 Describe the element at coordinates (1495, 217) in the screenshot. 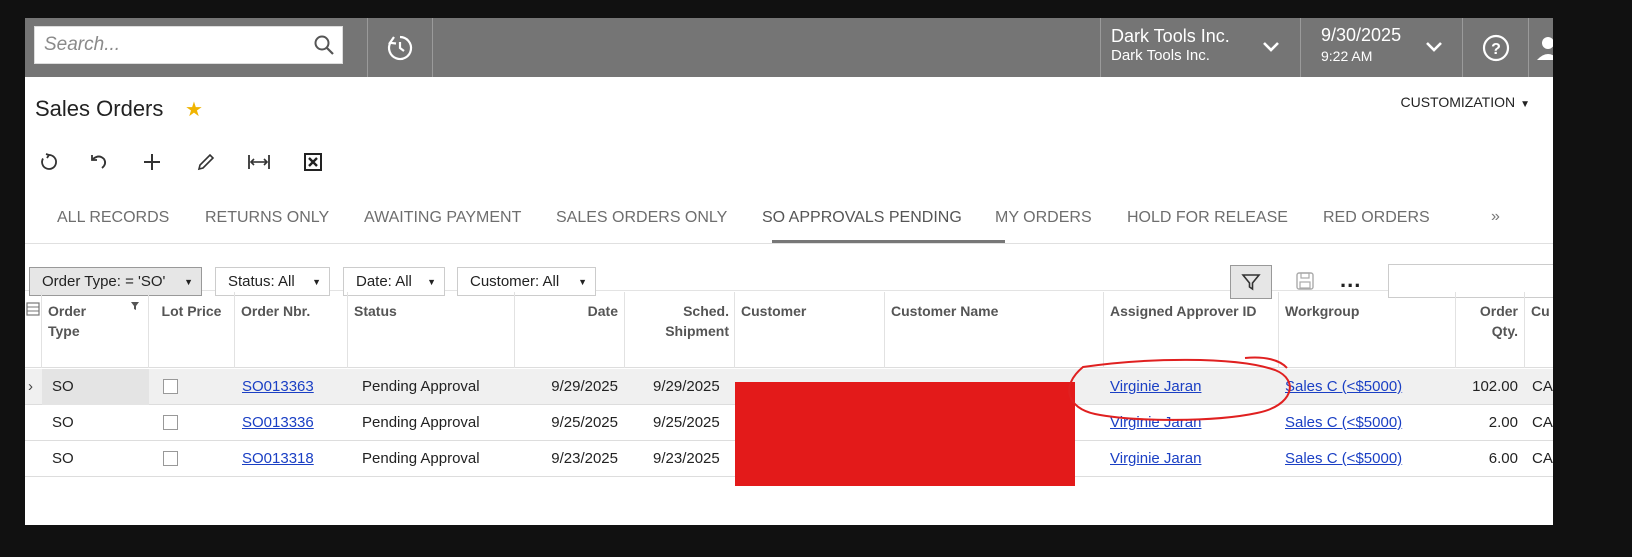

I see `more-tabs-icon: »` at that location.